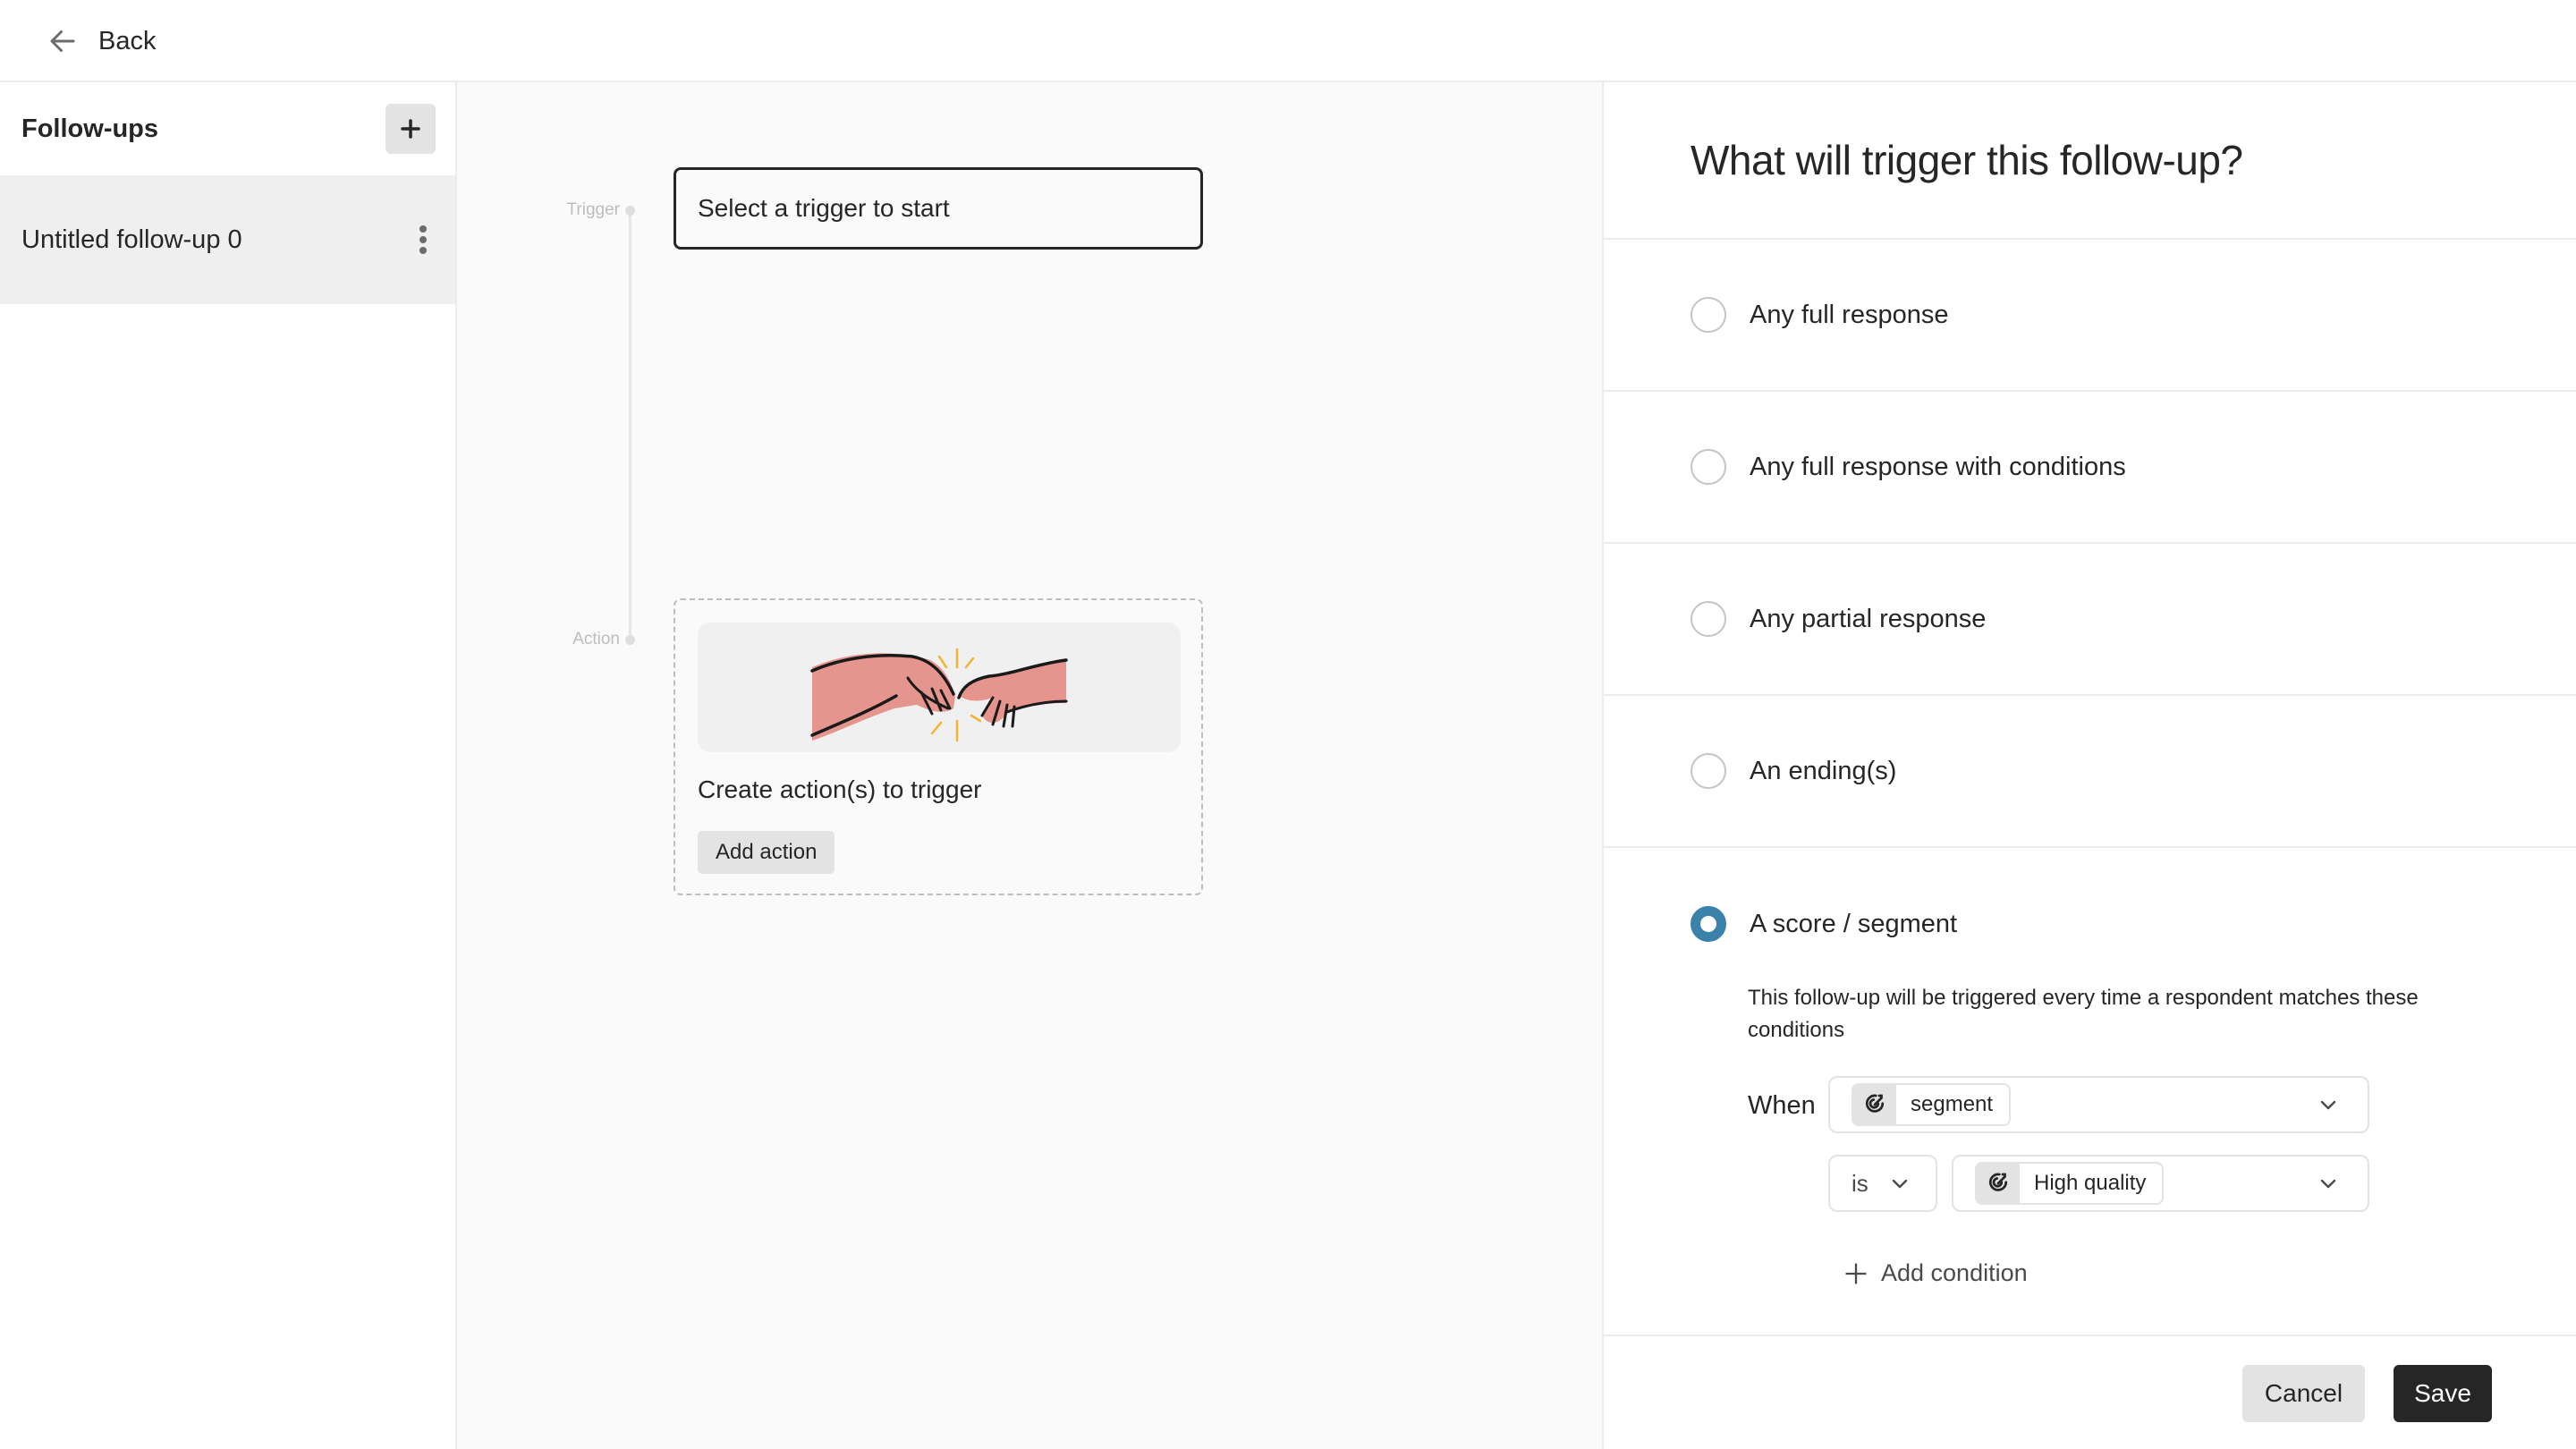 Image resolution: width=2576 pixels, height=1449 pixels. I want to click on option-label: Any full response with conditions, so click(1938, 466).